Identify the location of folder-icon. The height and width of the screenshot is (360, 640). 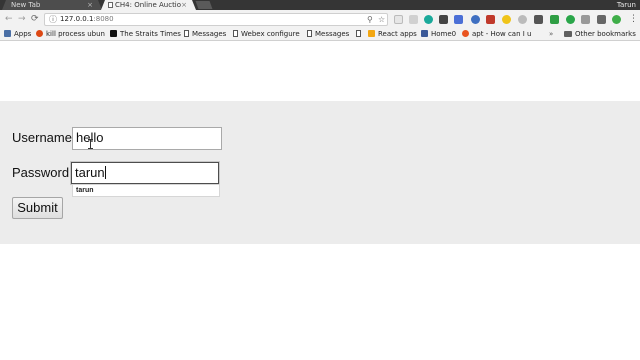
(568, 34).